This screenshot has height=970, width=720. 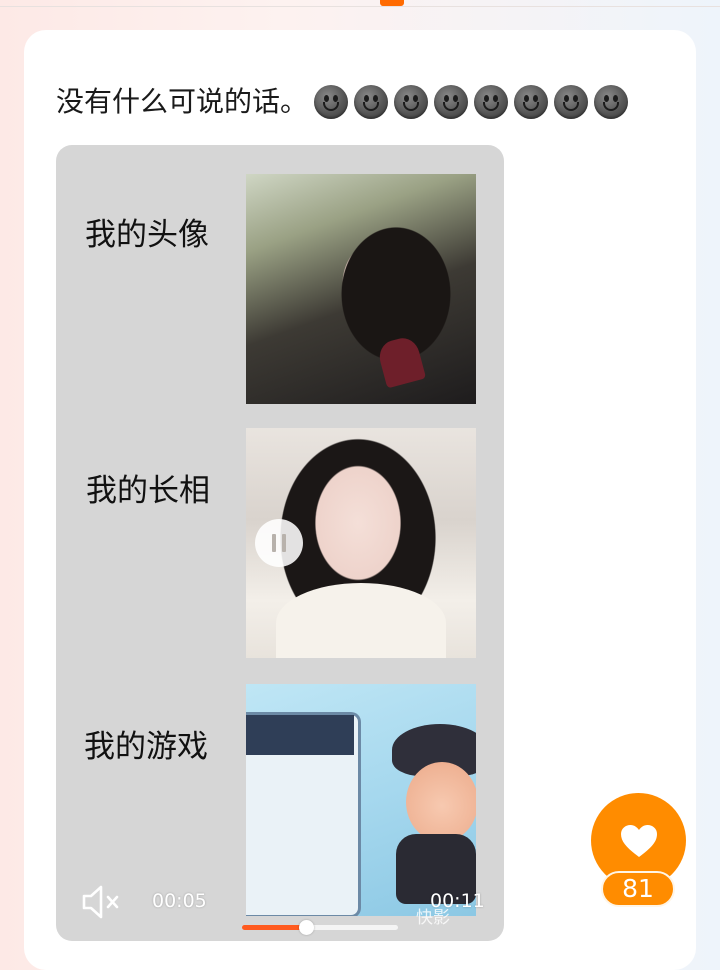 I want to click on emoji-group, so click(x=474, y=102).